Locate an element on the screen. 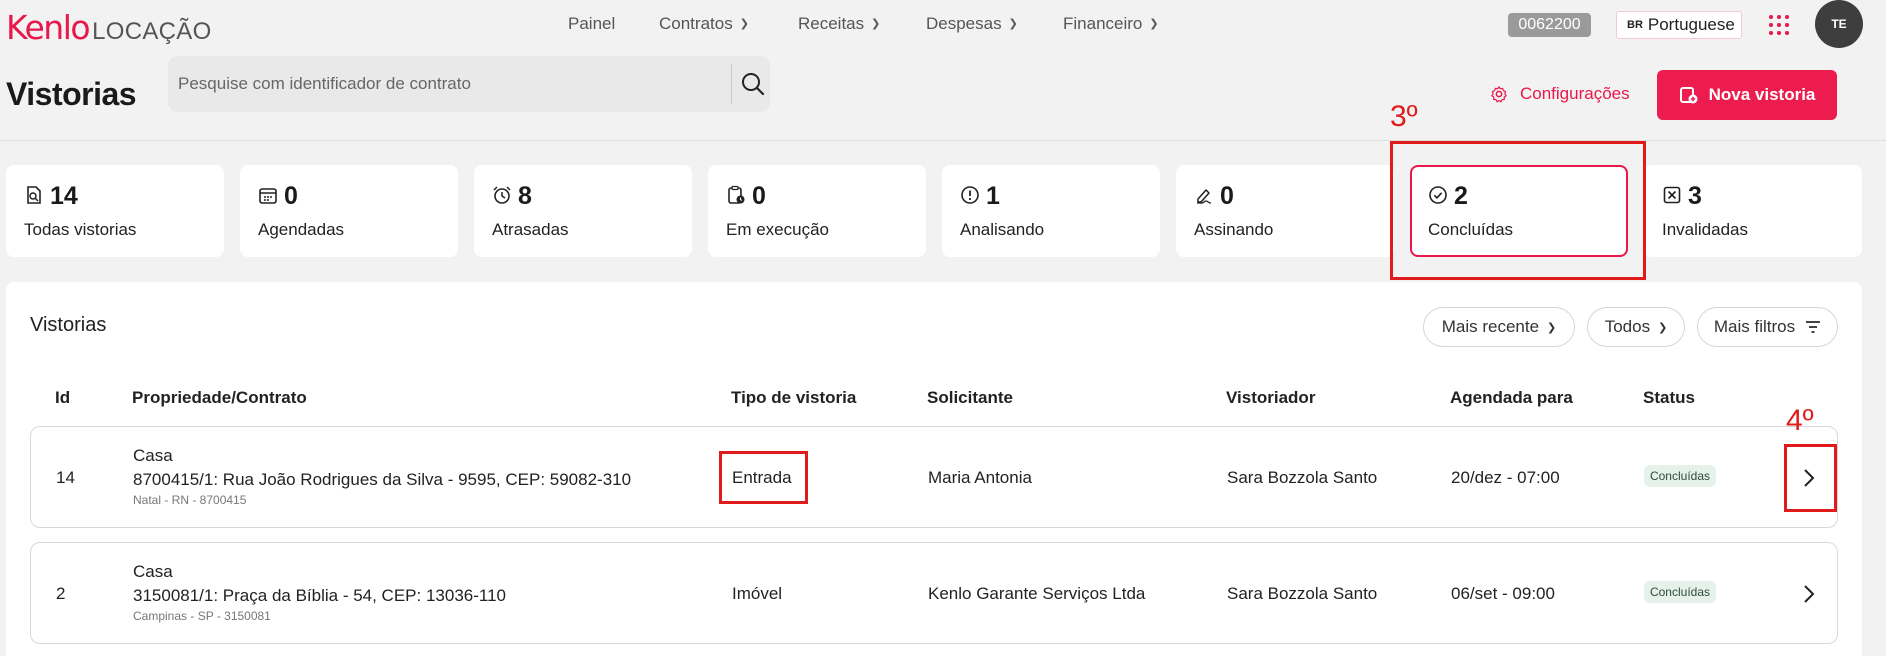 The height and width of the screenshot is (656, 1886). more-filters-button: Mais filtros is located at coordinates (1767, 327).